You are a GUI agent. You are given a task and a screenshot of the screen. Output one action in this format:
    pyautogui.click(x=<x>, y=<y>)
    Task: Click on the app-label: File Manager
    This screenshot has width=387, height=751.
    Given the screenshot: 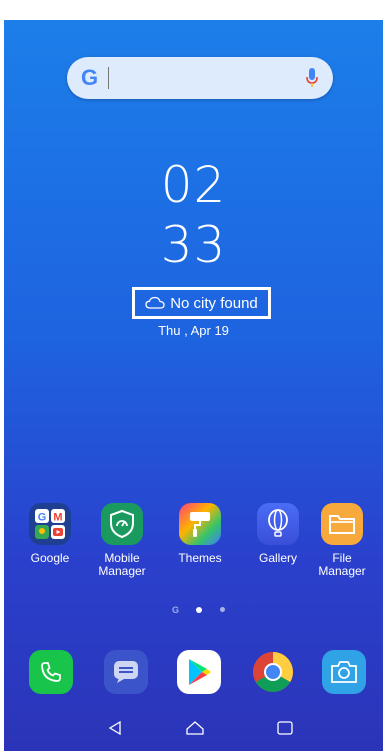 What is the action you would take?
    pyautogui.click(x=342, y=564)
    